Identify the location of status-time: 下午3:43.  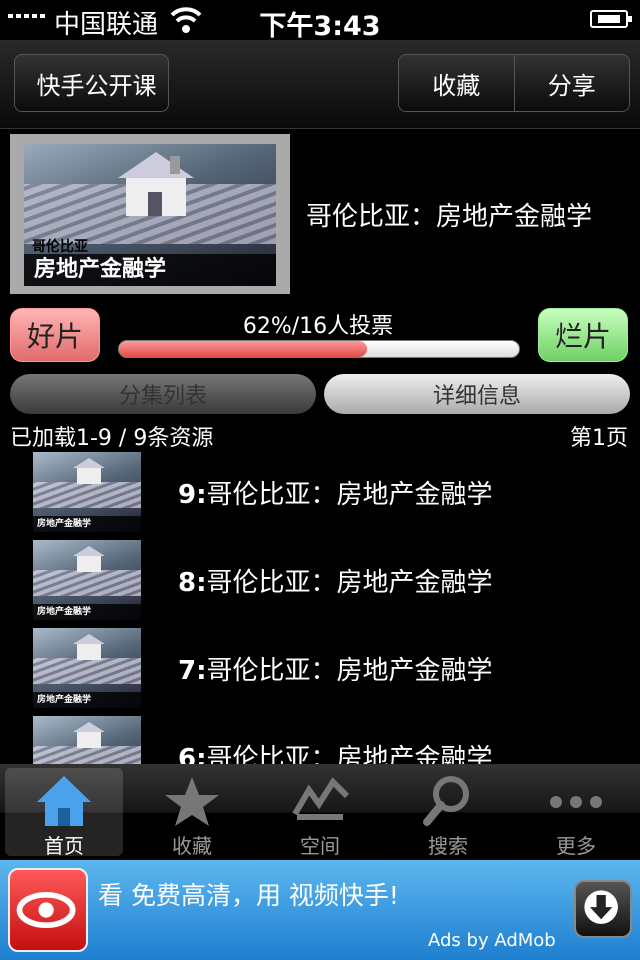
(320, 26).